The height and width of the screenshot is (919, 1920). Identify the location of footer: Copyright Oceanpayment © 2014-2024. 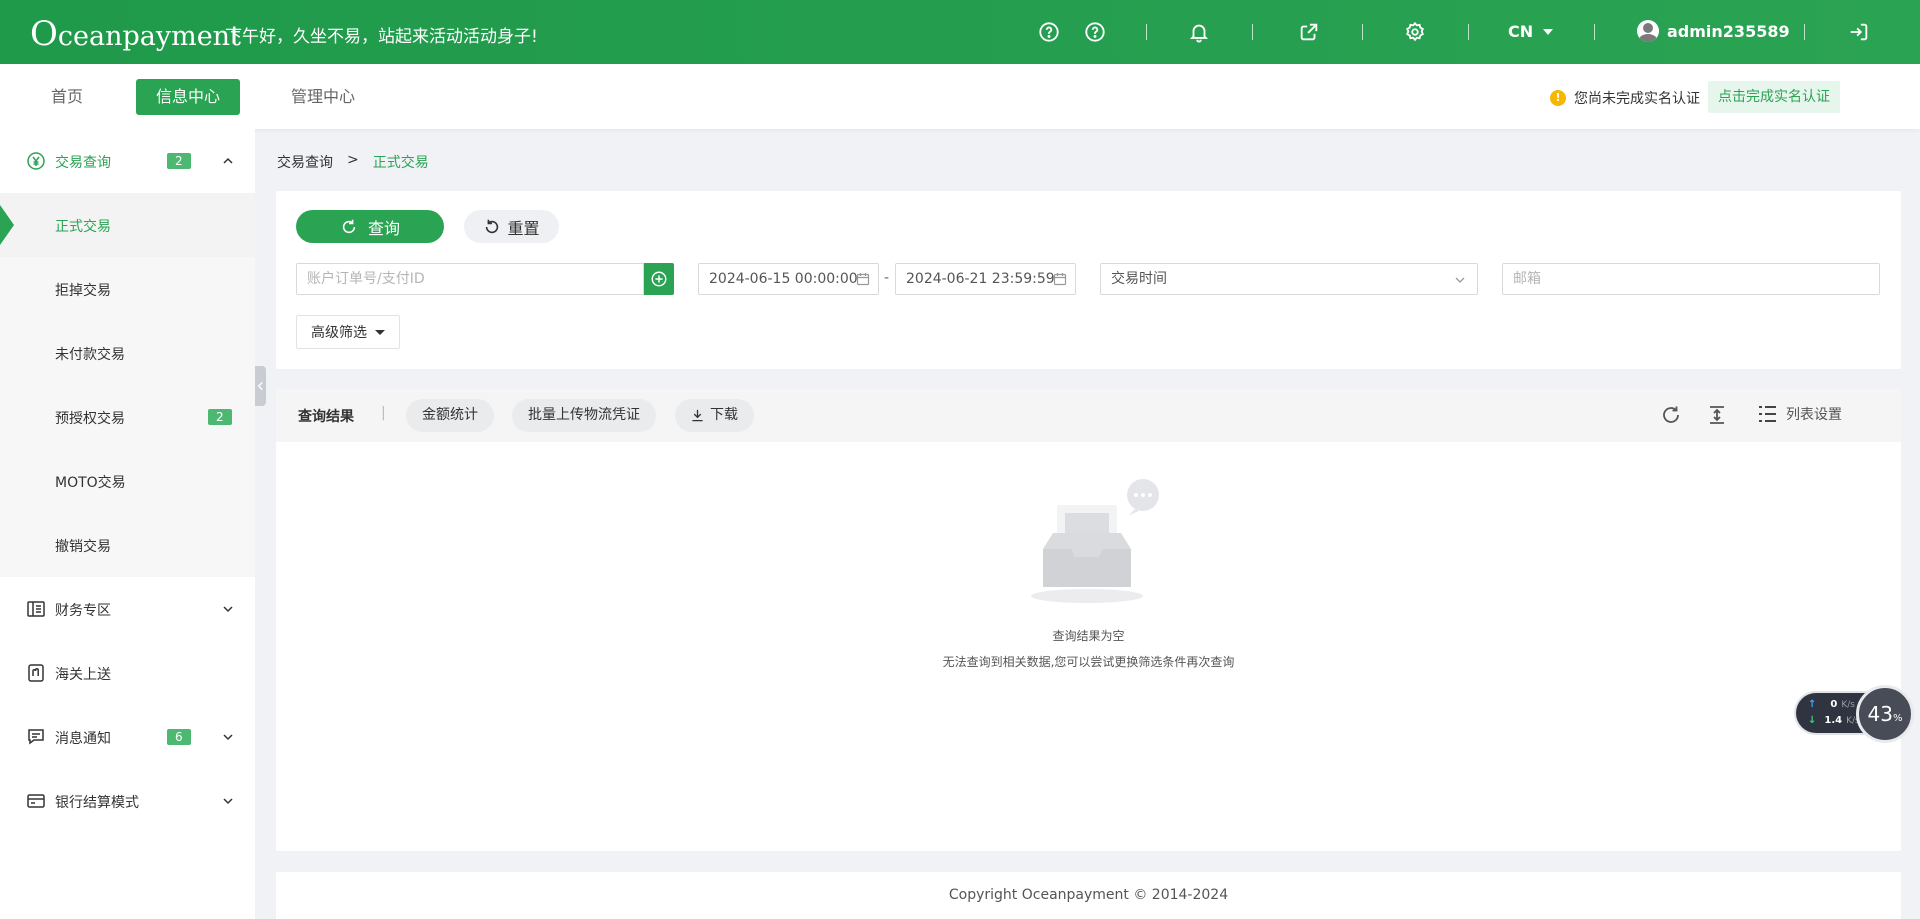
(1088, 895).